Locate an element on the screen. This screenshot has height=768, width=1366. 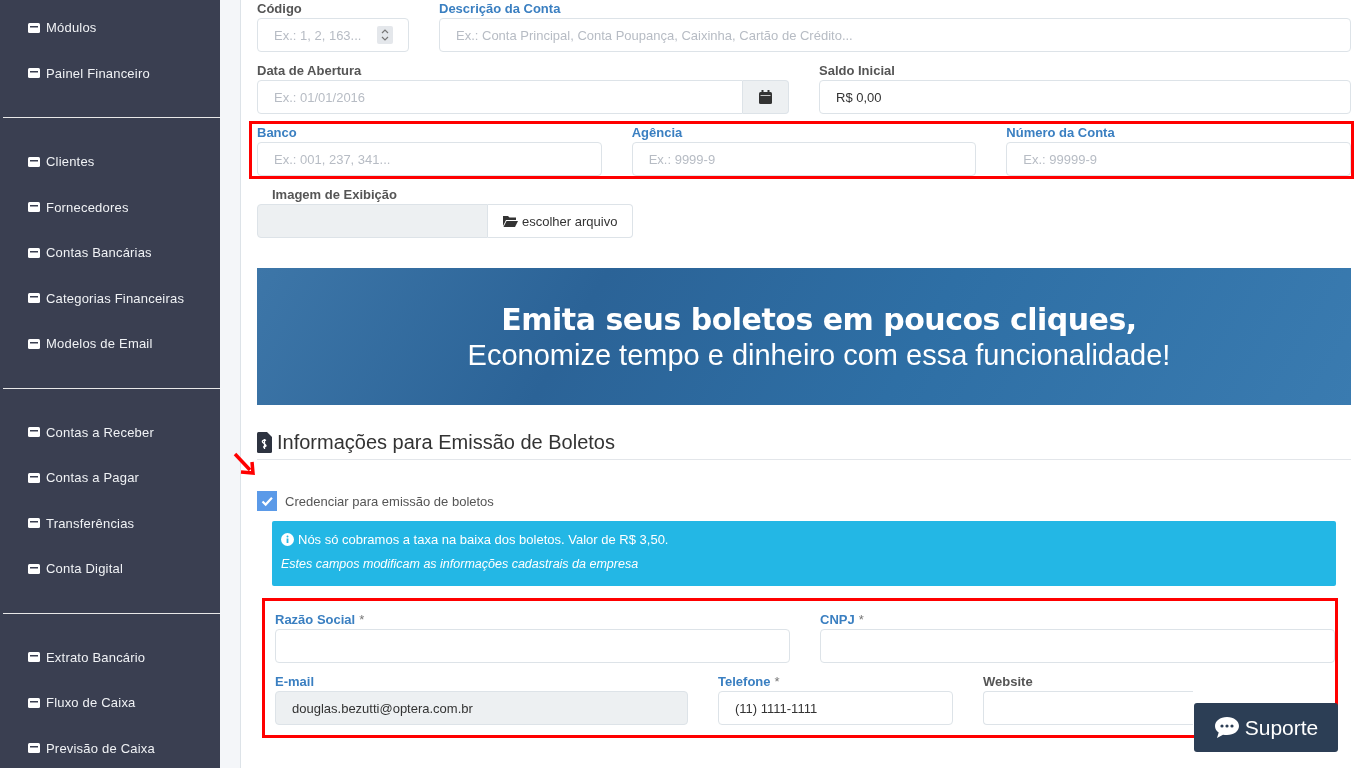
info-icon is located at coordinates (287, 539).